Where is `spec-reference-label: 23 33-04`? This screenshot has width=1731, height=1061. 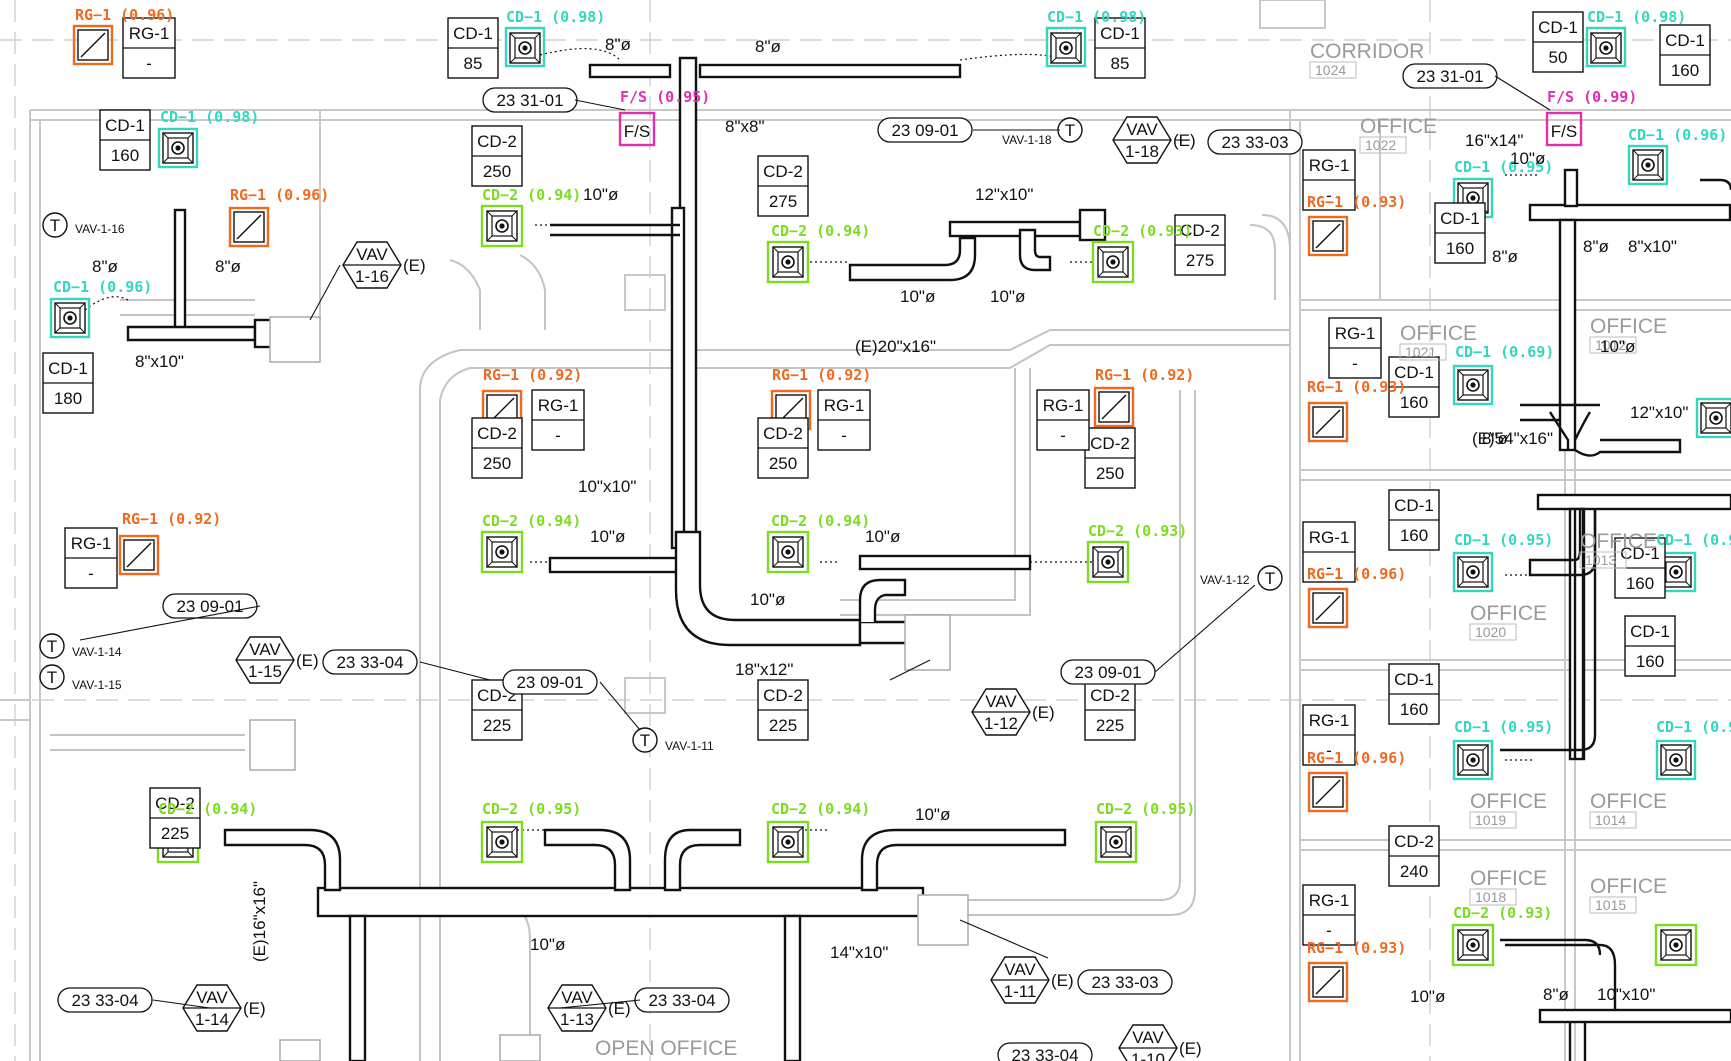
spec-reference-label: 23 33-04 is located at coordinates (1044, 1053).